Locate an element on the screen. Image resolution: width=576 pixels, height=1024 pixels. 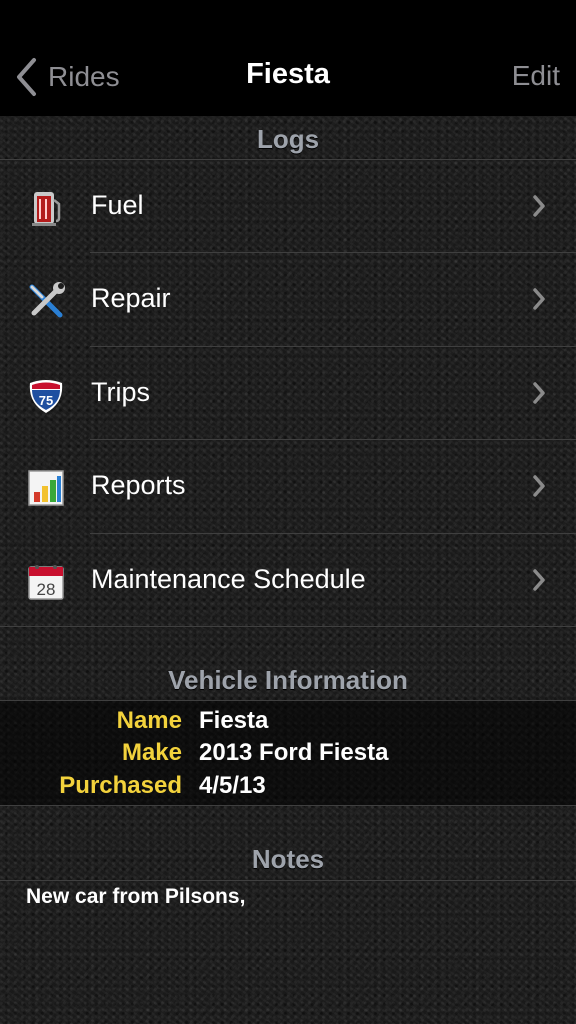
page-title: Fiesta is located at coordinates (288, 74).